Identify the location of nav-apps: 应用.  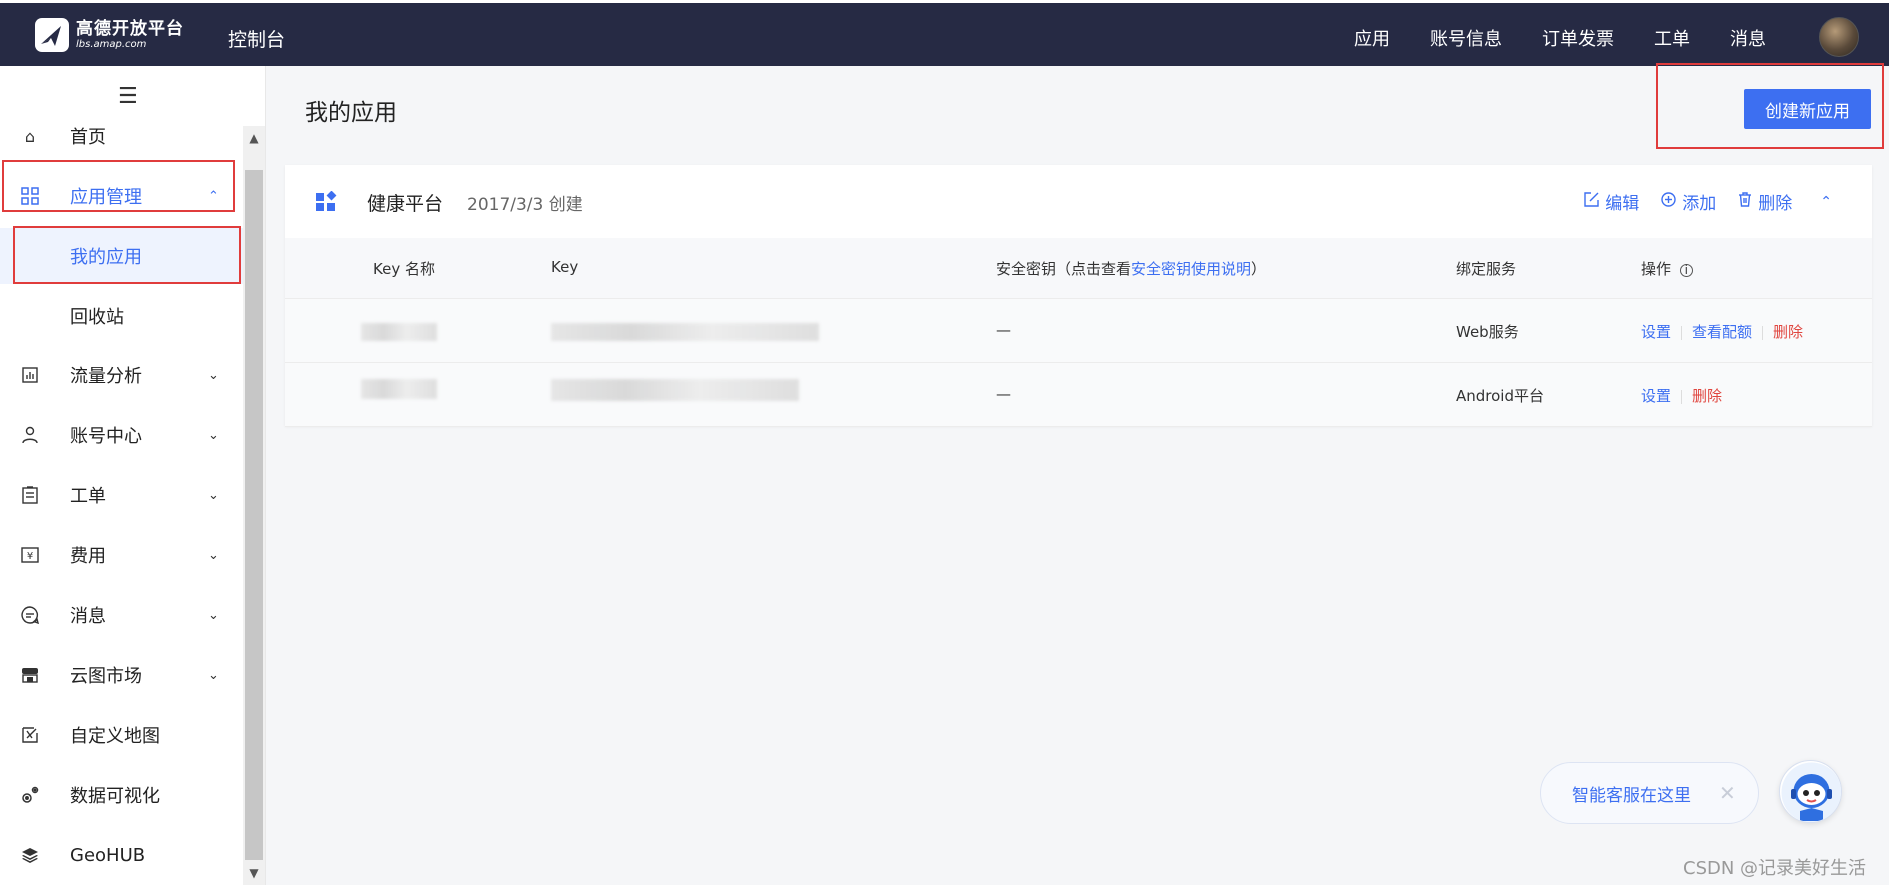
(1372, 38).